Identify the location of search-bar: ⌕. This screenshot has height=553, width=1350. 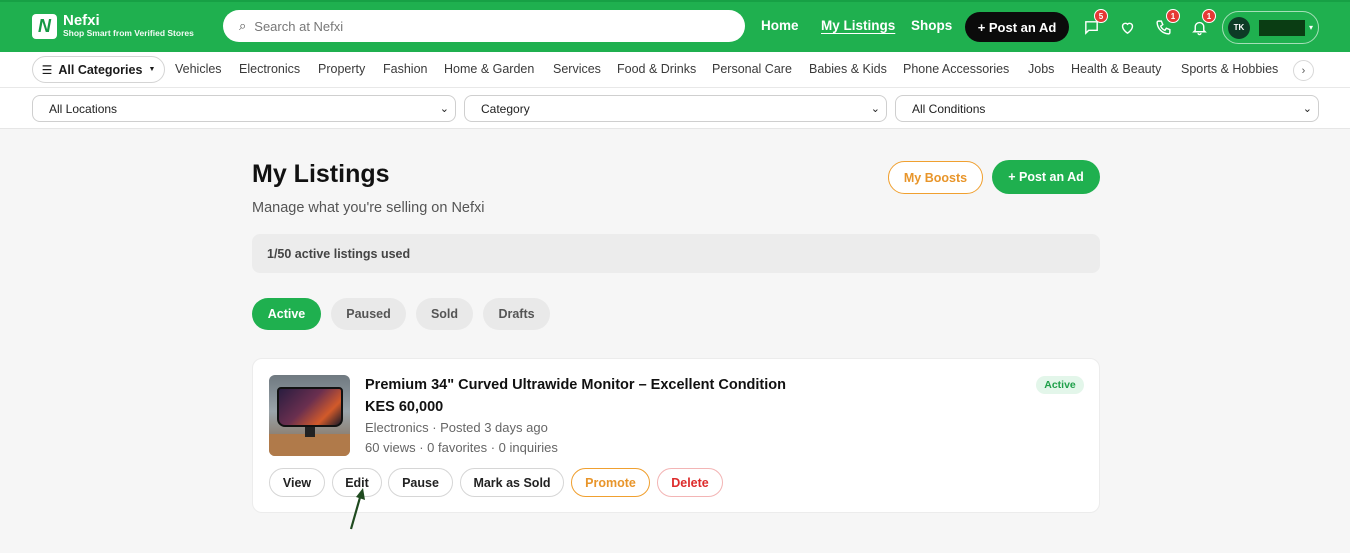
(484, 26).